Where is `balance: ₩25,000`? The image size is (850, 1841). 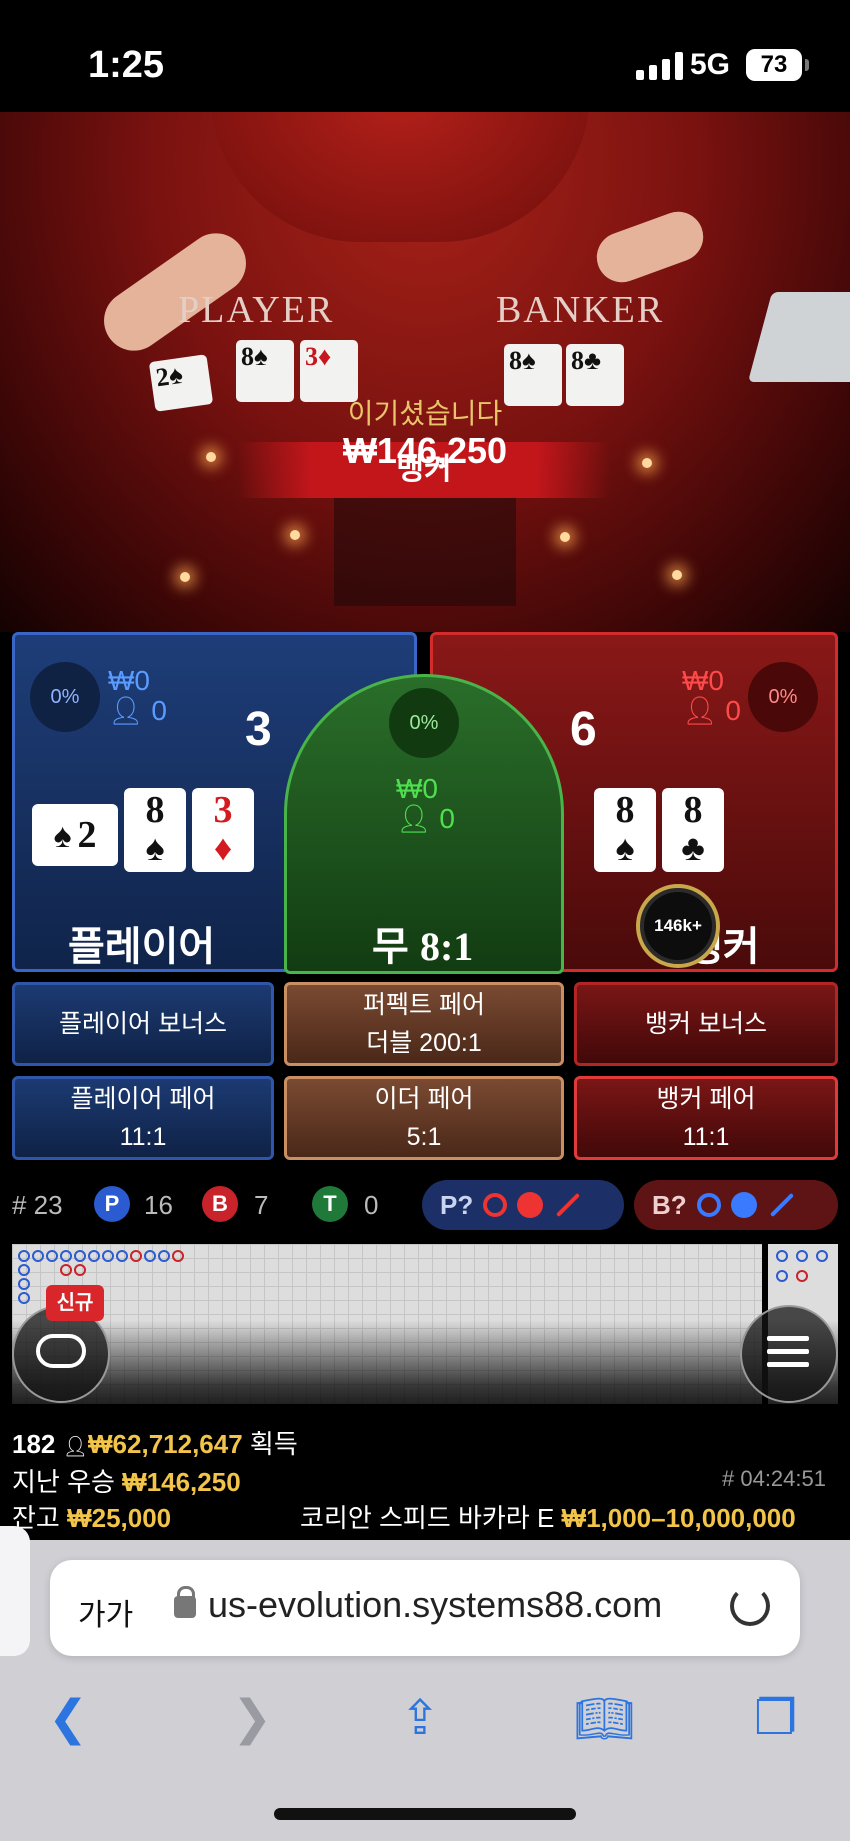
balance: ₩25,000 is located at coordinates (119, 1518).